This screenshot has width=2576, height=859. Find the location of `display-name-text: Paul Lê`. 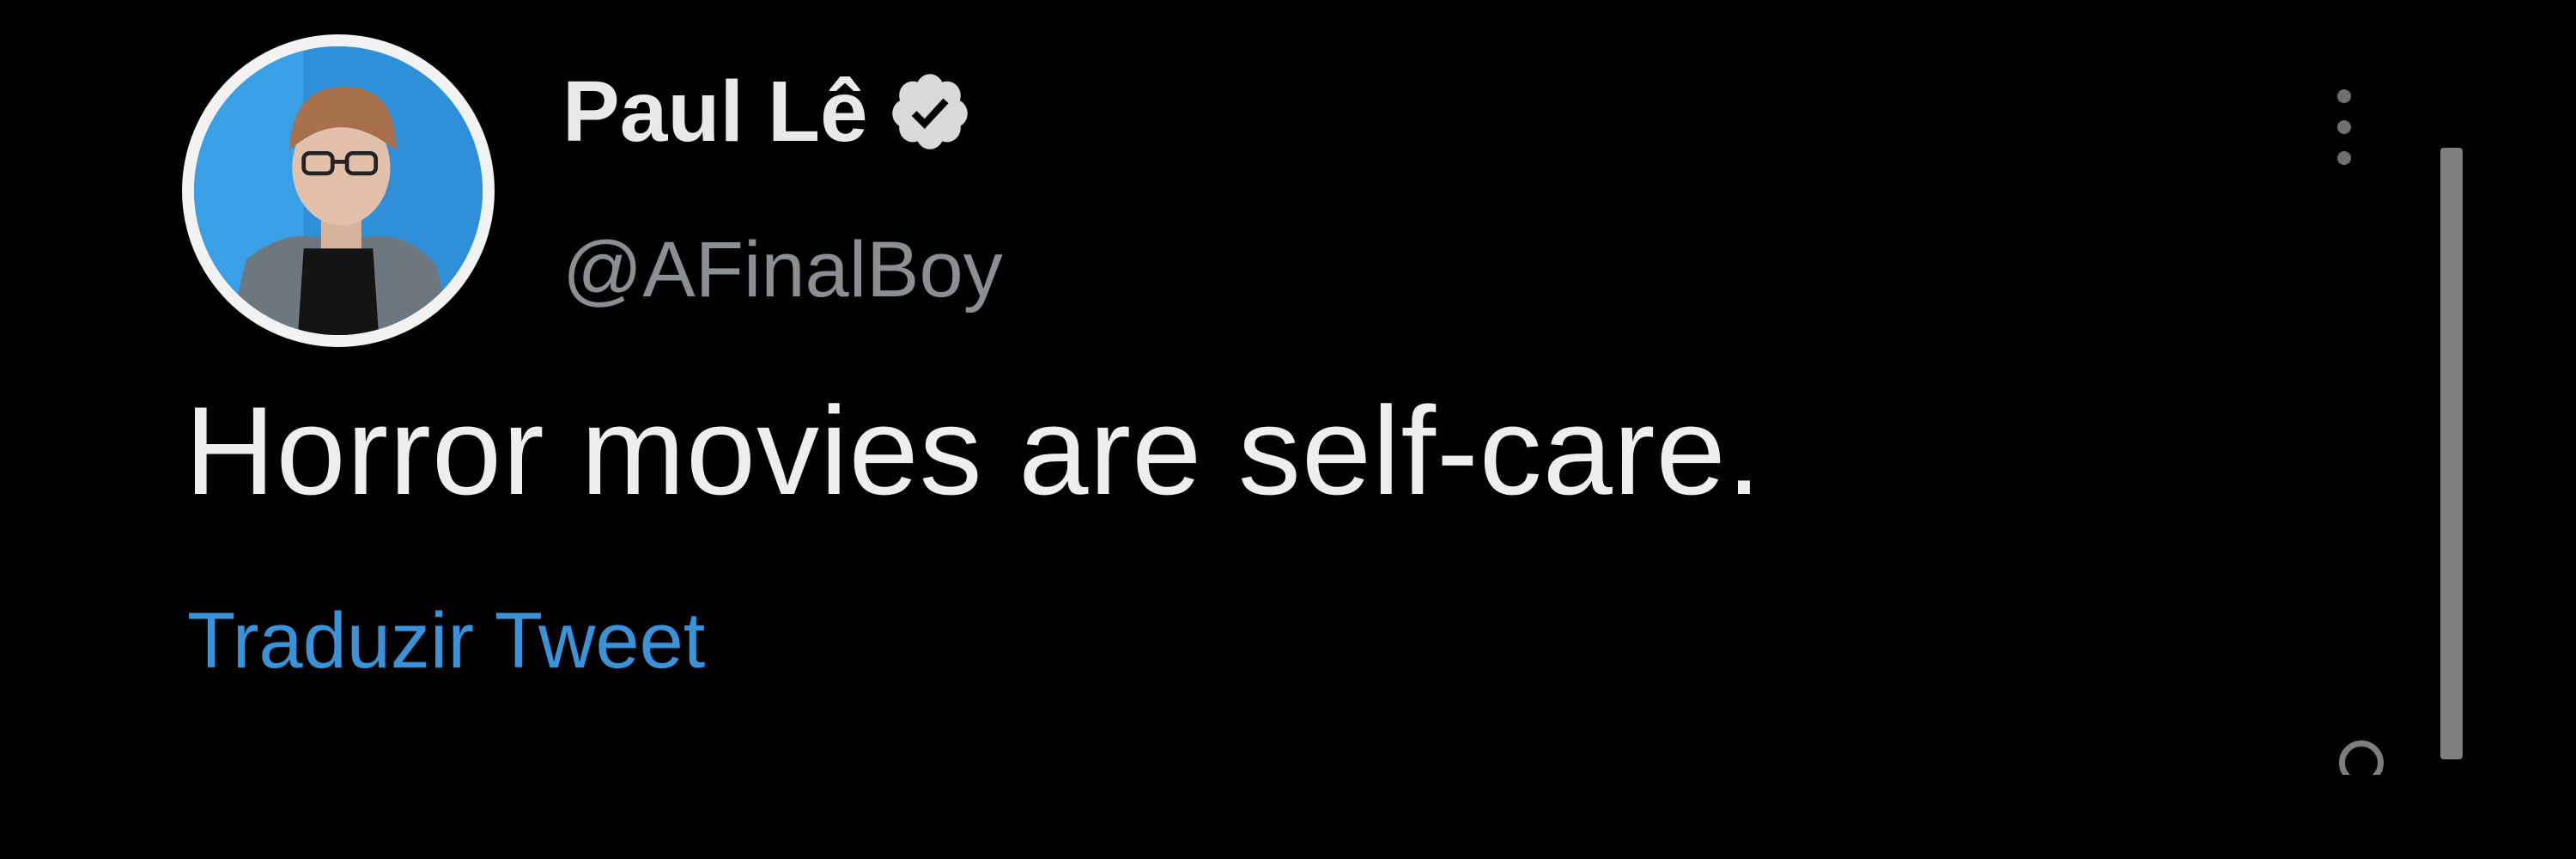

display-name-text: Paul Lê is located at coordinates (715, 112).